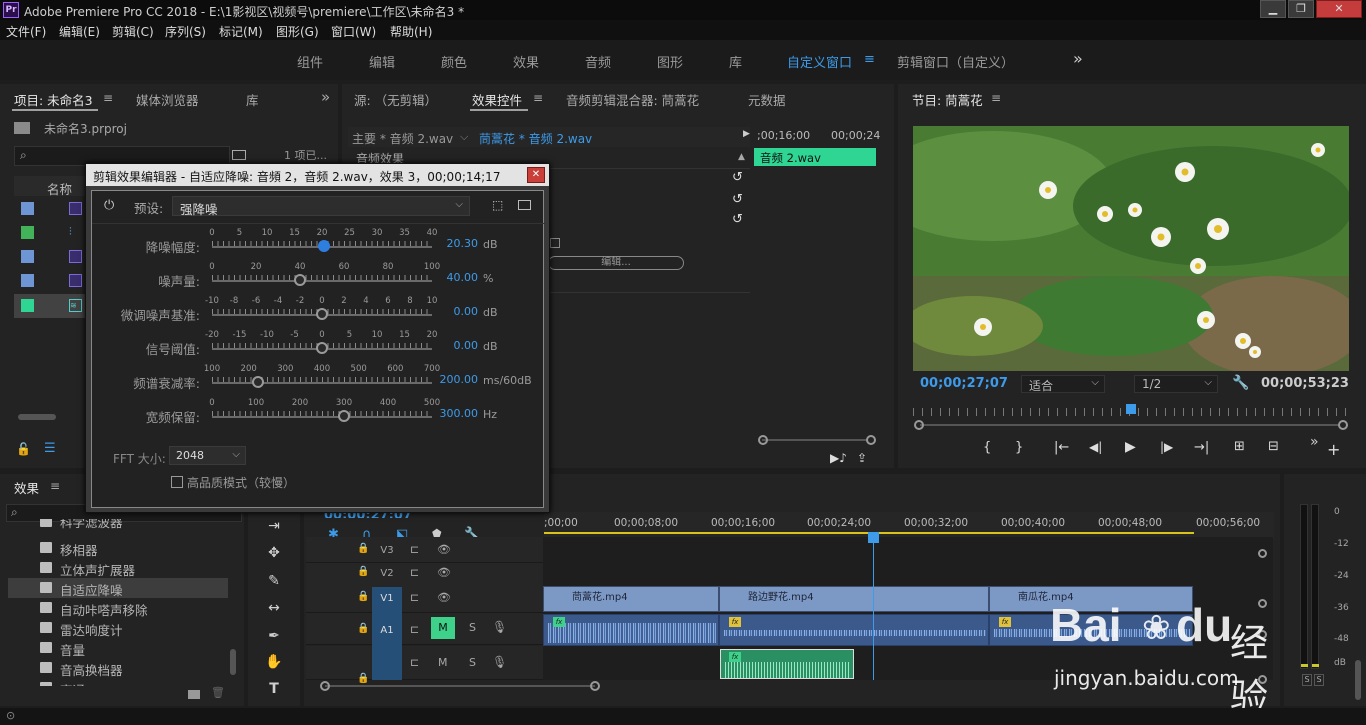 This screenshot has width=1366, height=725. What do you see at coordinates (444, 597) in the screenshot?
I see `eye-icon: 👁` at bounding box center [444, 597].